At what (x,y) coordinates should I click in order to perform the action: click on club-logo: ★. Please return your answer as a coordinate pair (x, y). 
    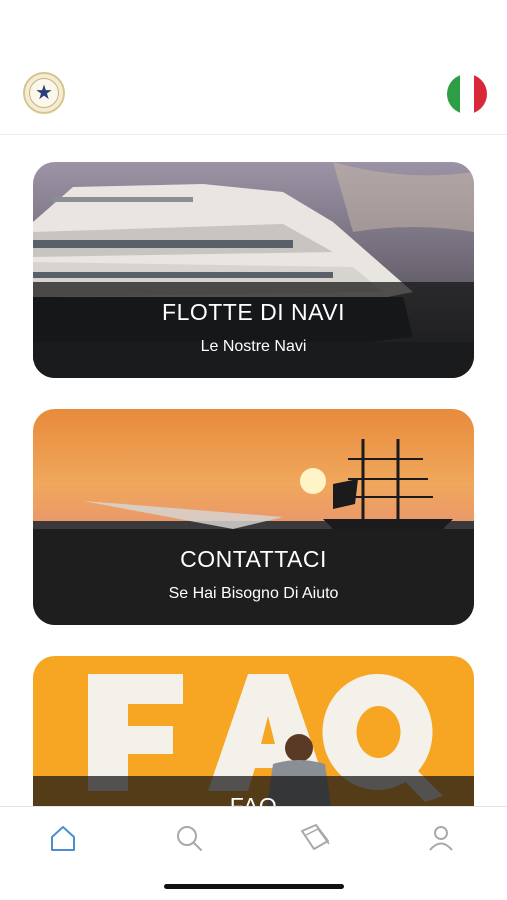
    Looking at the image, I should click on (44, 93).